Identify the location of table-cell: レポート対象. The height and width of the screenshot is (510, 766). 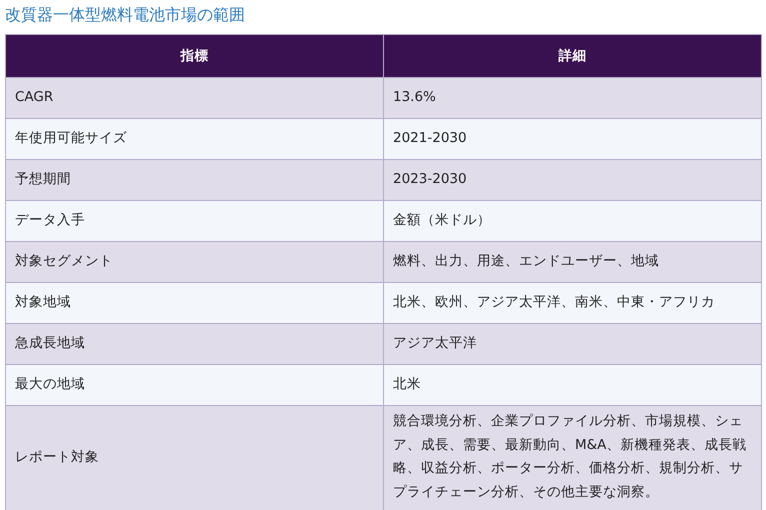
(195, 458).